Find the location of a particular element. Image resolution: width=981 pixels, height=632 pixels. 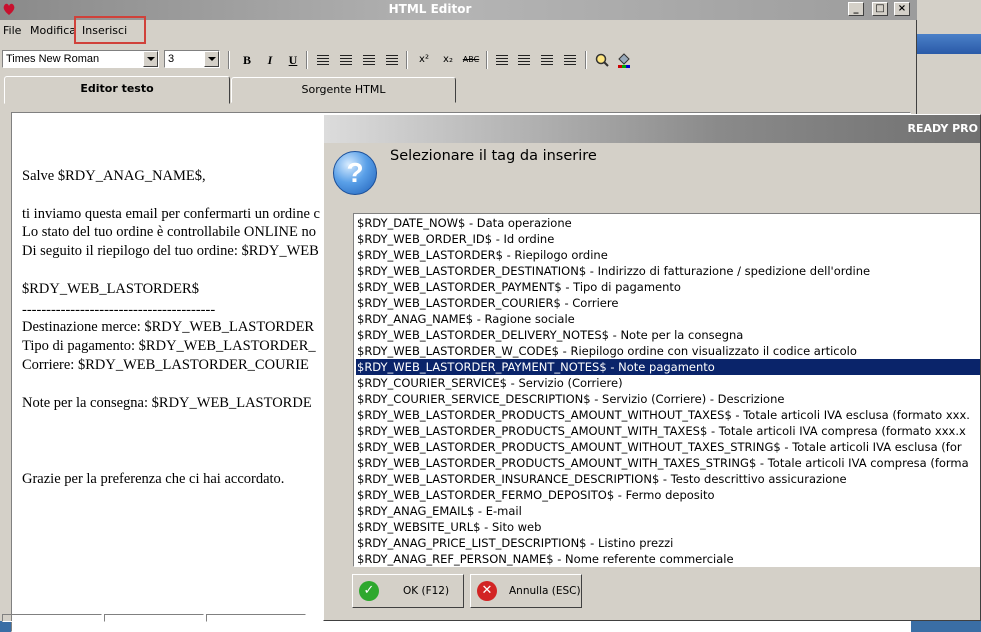

cancel-button: ✕ Annulla (ESC) is located at coordinates (526, 591).